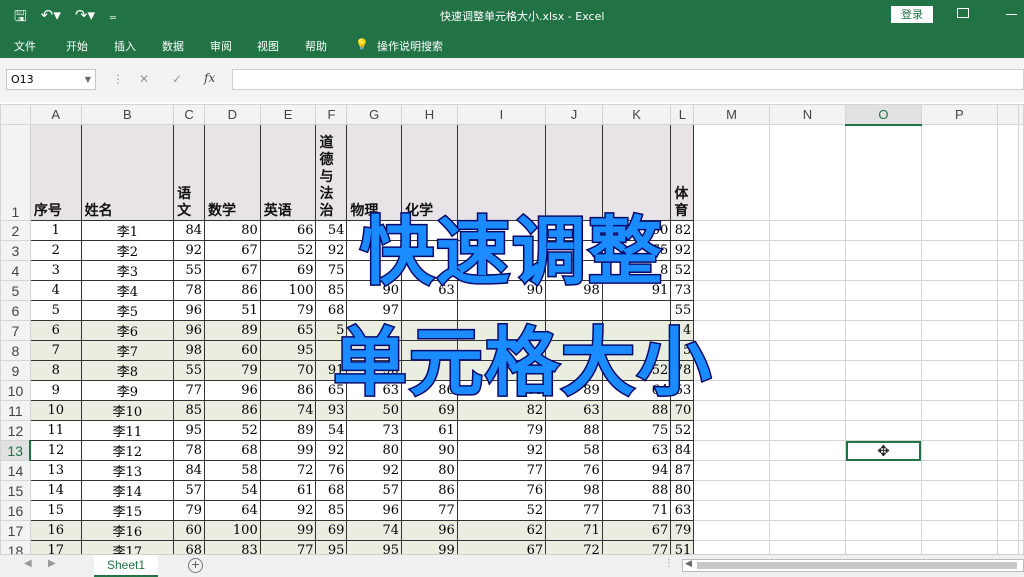  I want to click on data-cell: 李16, so click(127, 530).